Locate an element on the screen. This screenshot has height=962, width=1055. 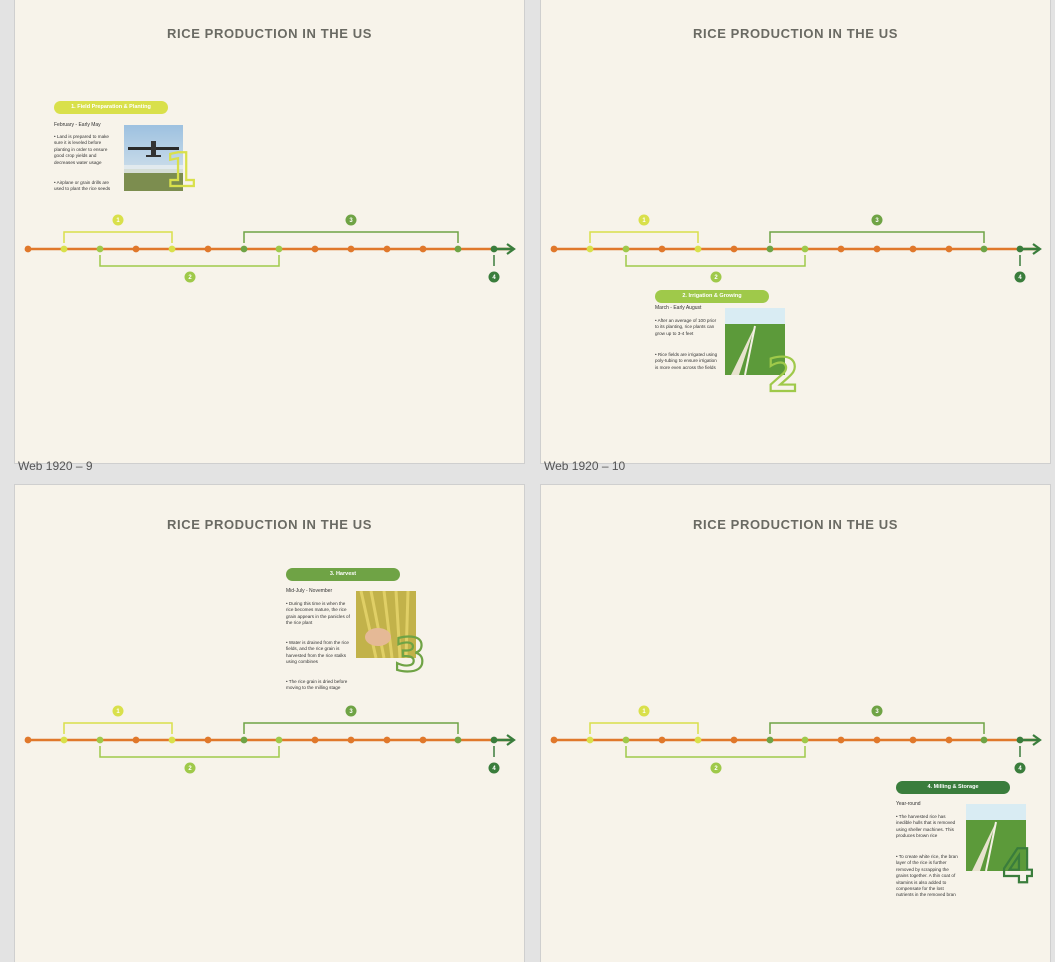
artboard-label: Web 1920 – 9 is located at coordinates (55, 466).